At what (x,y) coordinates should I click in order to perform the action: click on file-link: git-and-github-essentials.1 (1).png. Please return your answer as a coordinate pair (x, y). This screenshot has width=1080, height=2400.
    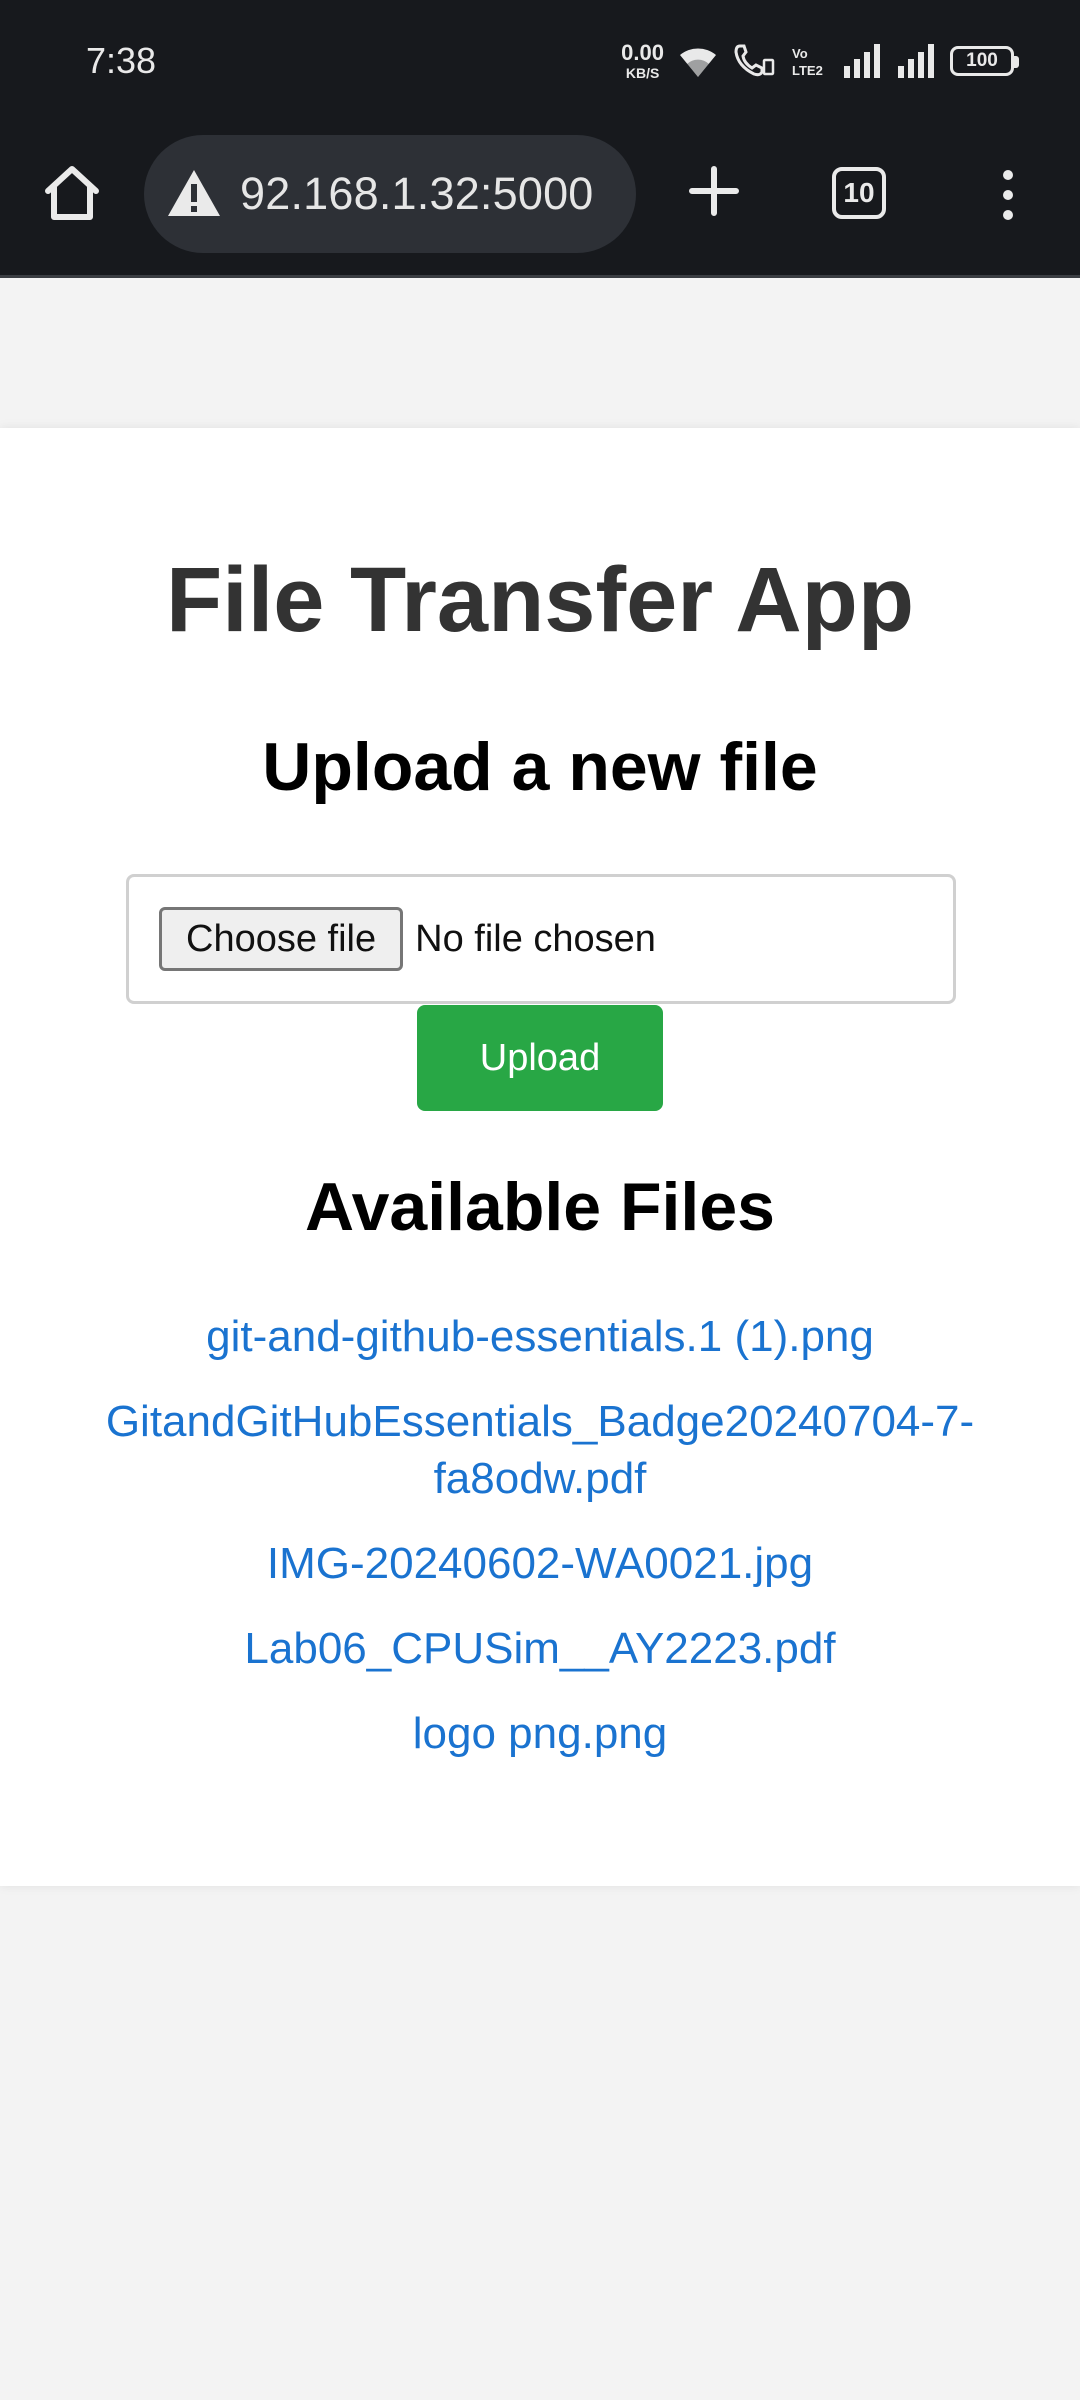
    Looking at the image, I should click on (540, 1336).